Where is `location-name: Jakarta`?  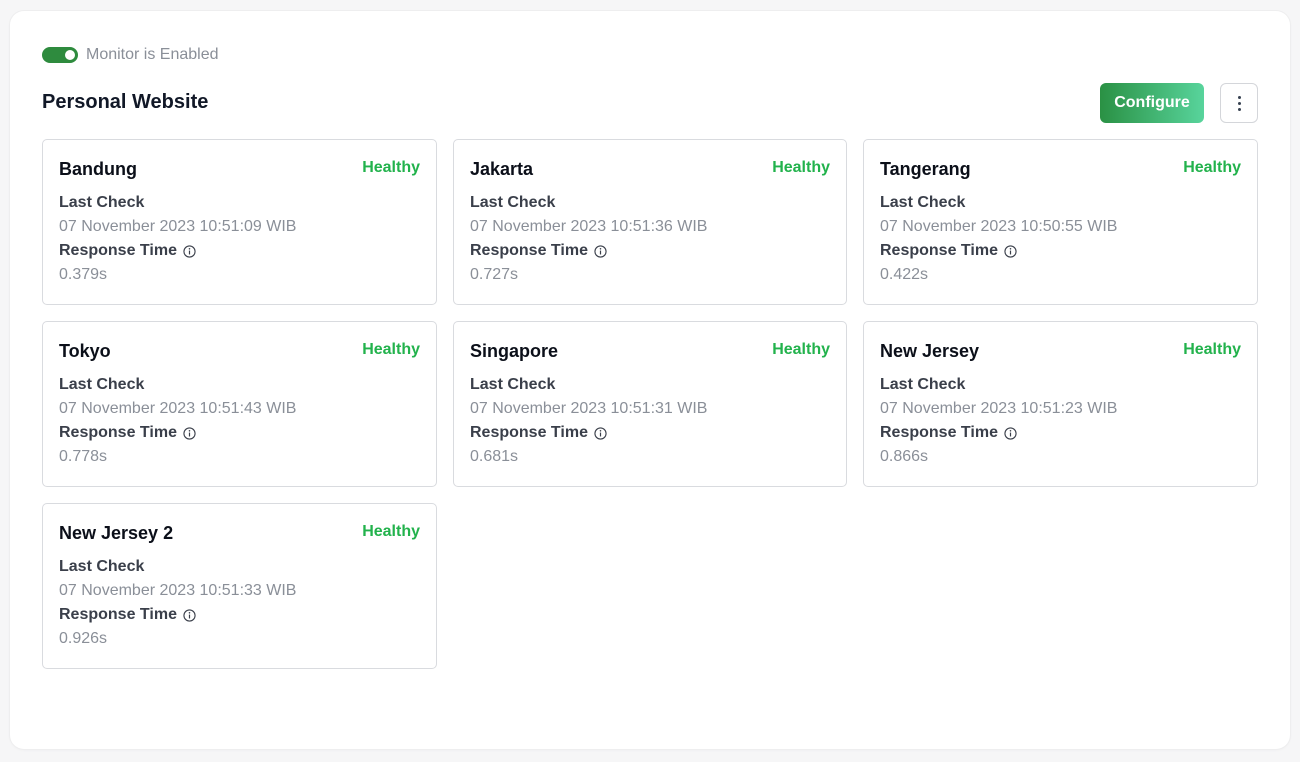 location-name: Jakarta is located at coordinates (502, 169).